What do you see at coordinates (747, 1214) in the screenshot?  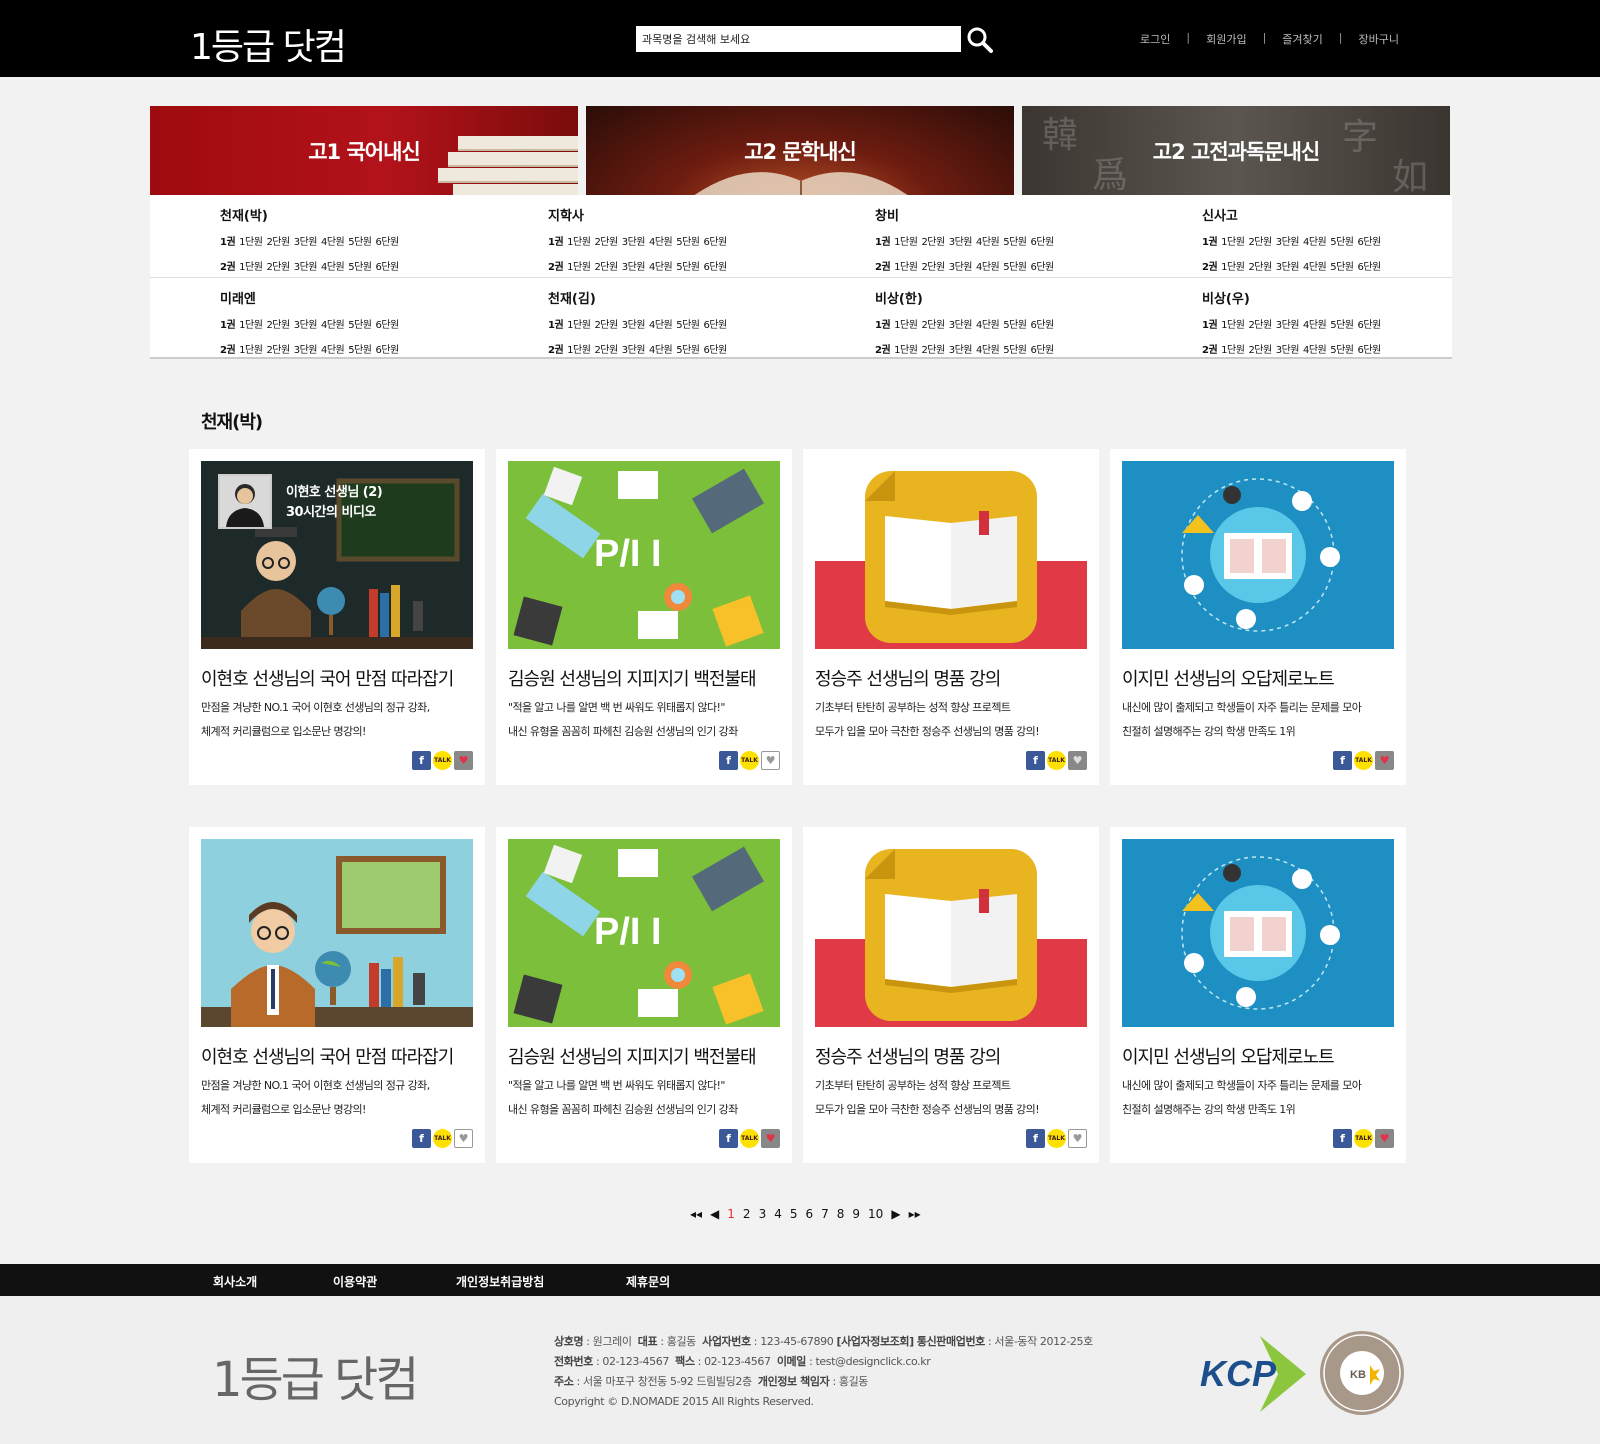 I see `page-number: 2` at bounding box center [747, 1214].